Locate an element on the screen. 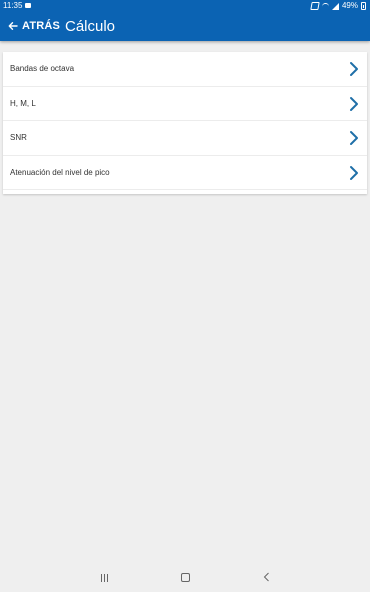 The image size is (370, 592). back-label: ATRÁS is located at coordinates (41, 26).